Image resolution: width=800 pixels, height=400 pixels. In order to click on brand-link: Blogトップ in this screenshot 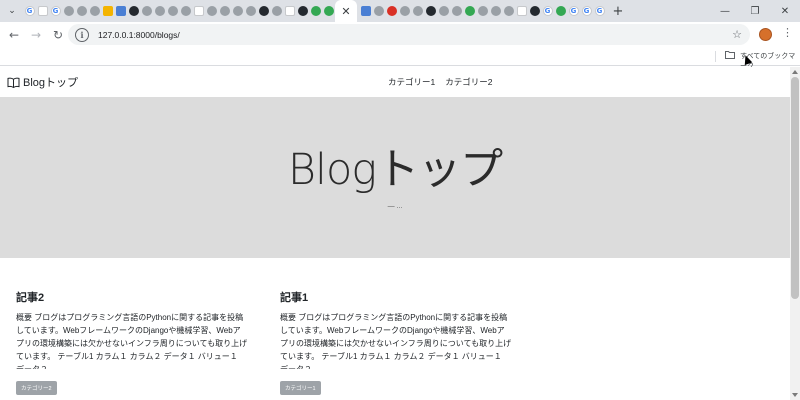, I will do `click(42, 82)`.